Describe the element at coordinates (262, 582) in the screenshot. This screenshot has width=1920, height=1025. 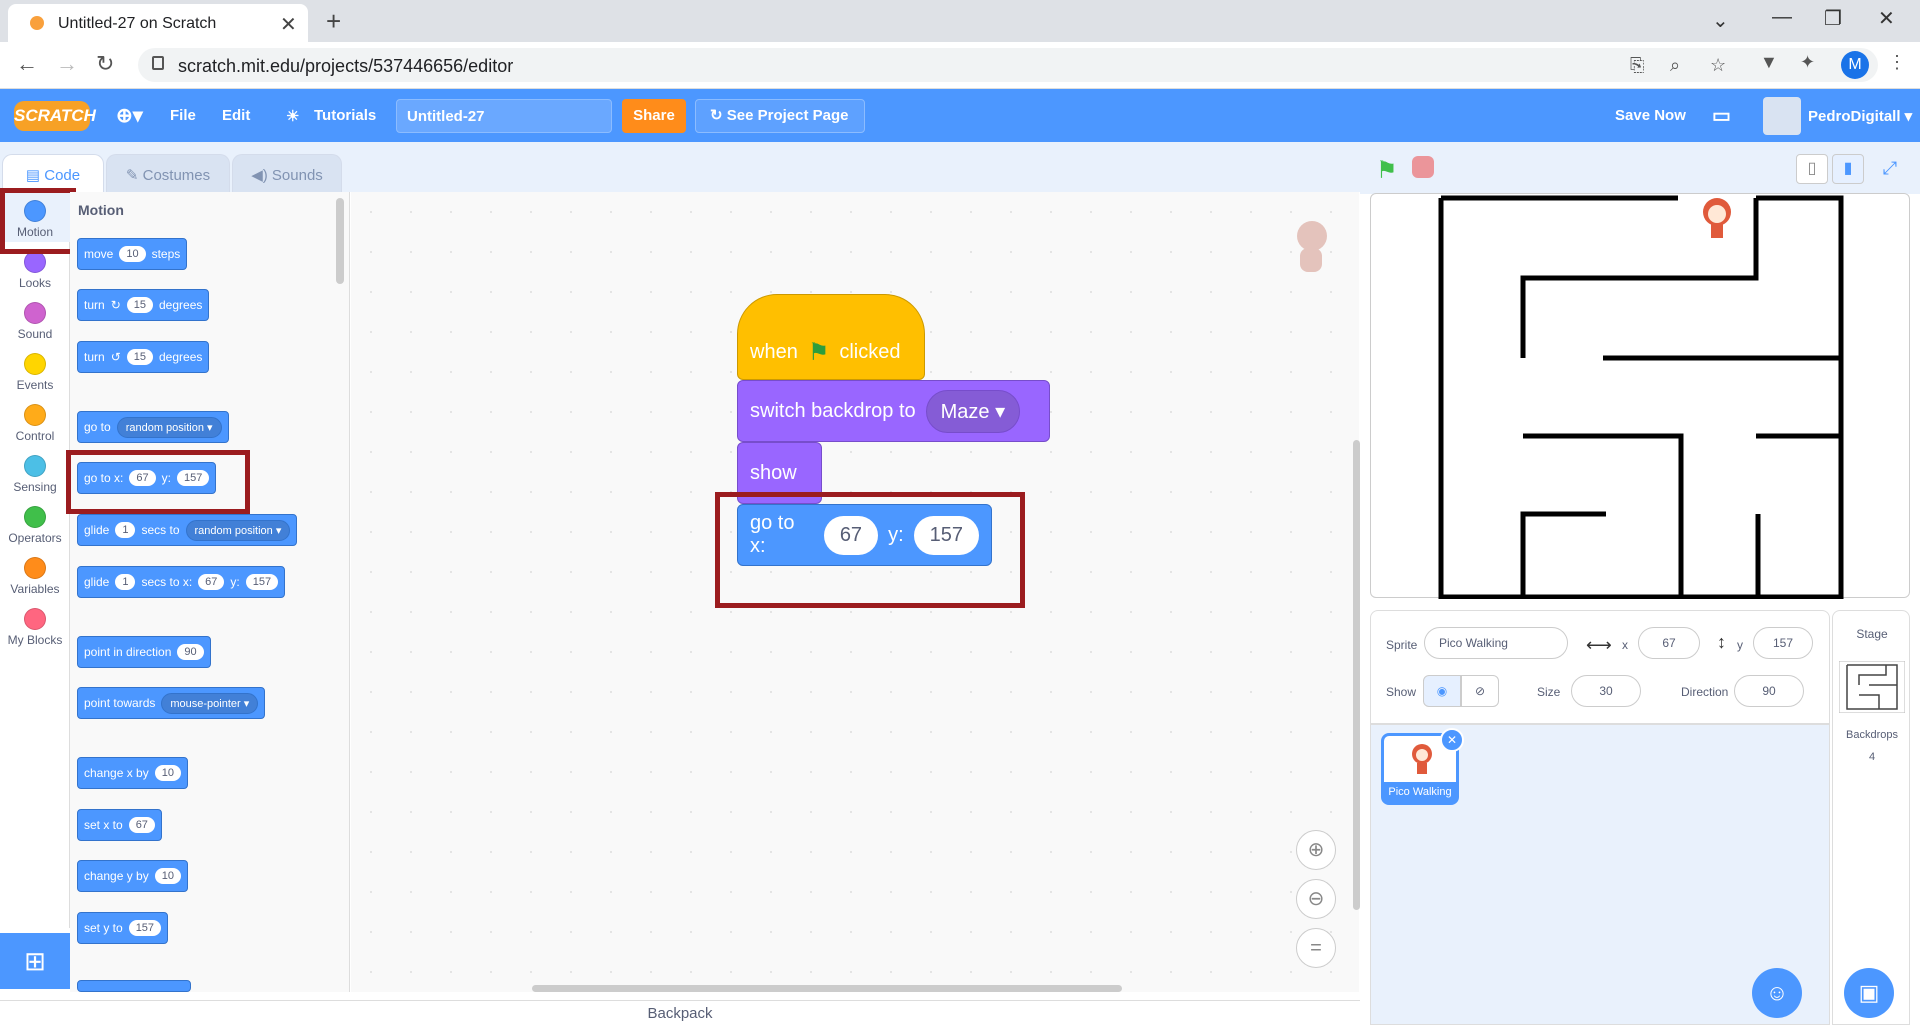
I see `y-input: 157` at that location.